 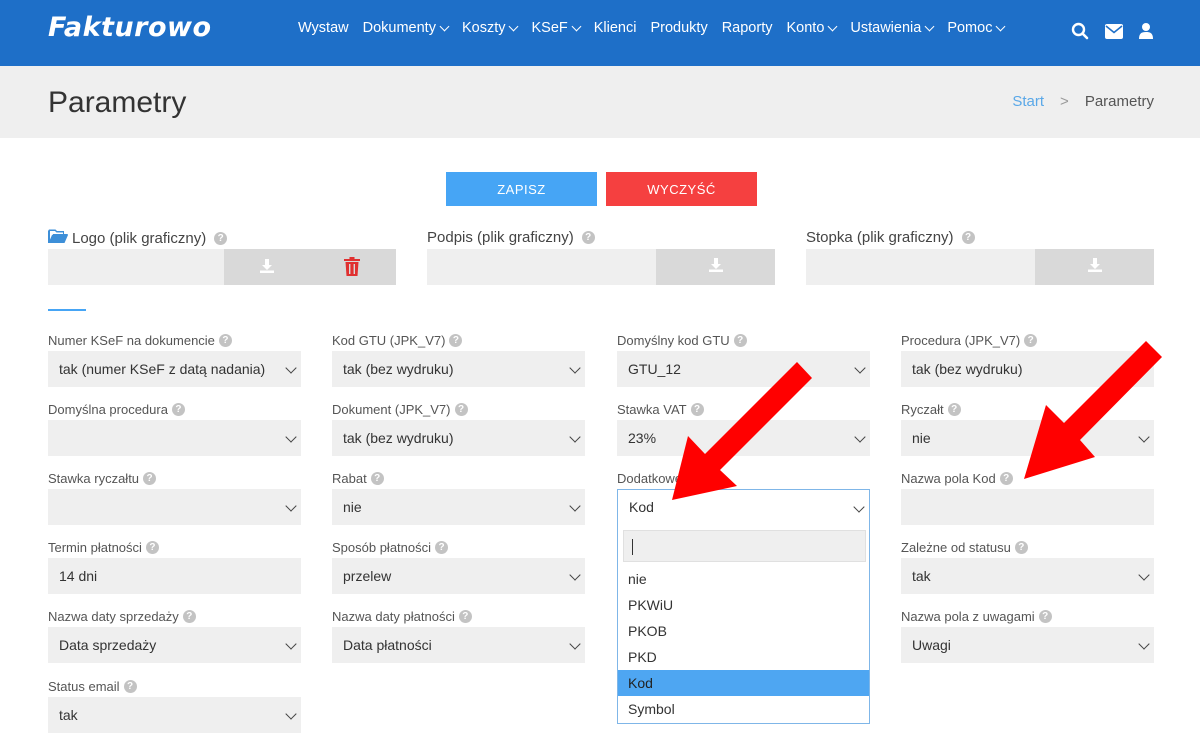 What do you see at coordinates (122, 616) in the screenshot?
I see `nazwa-daty-sprzedazy-label: Nazwa daty sprzedaży?` at bounding box center [122, 616].